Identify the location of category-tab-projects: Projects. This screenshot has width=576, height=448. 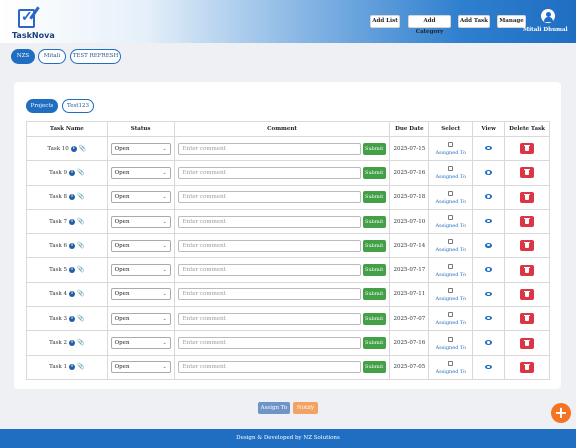
(42, 106).